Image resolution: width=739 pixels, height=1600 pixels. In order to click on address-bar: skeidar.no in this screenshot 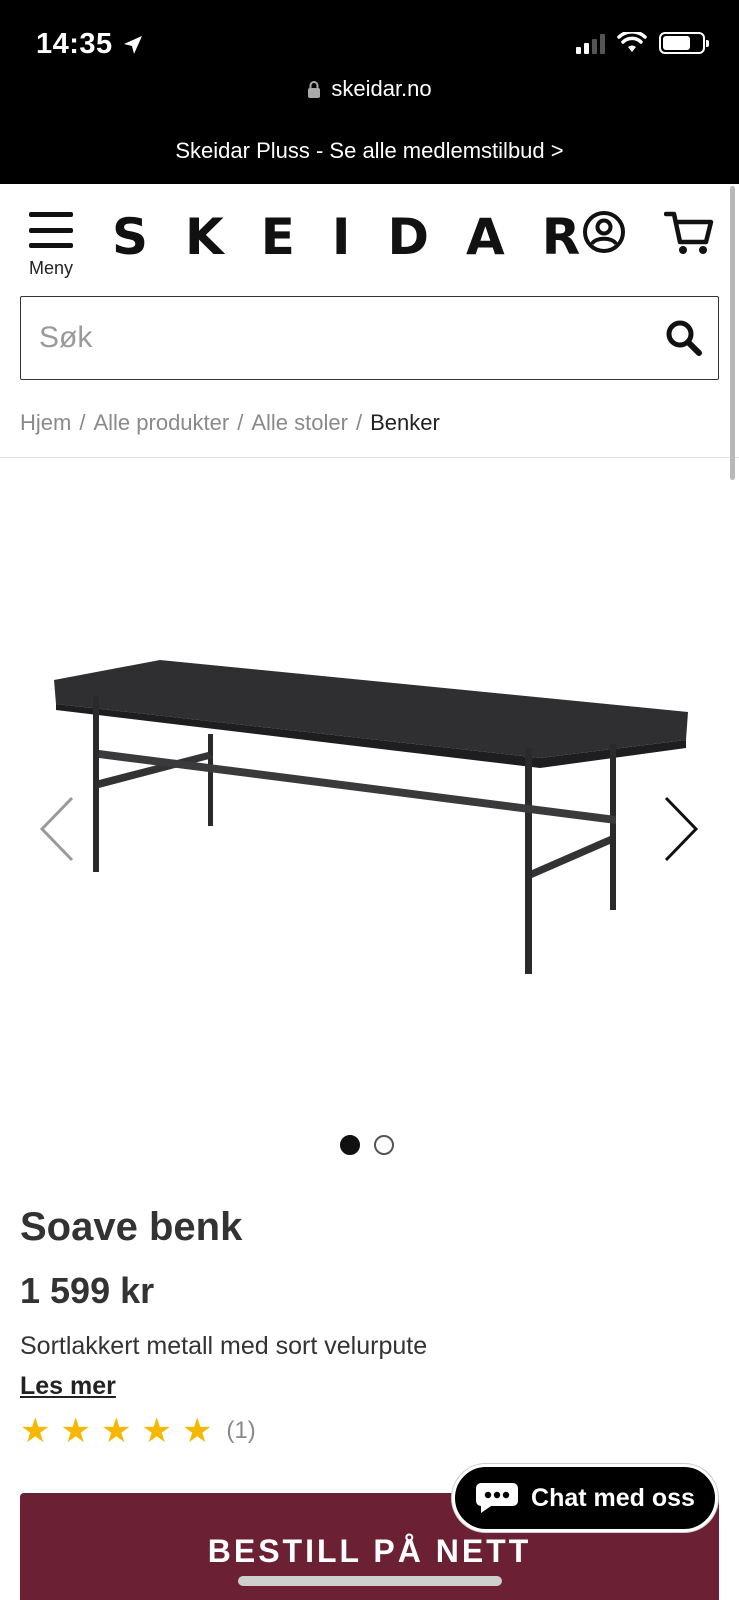, I will do `click(369, 89)`.